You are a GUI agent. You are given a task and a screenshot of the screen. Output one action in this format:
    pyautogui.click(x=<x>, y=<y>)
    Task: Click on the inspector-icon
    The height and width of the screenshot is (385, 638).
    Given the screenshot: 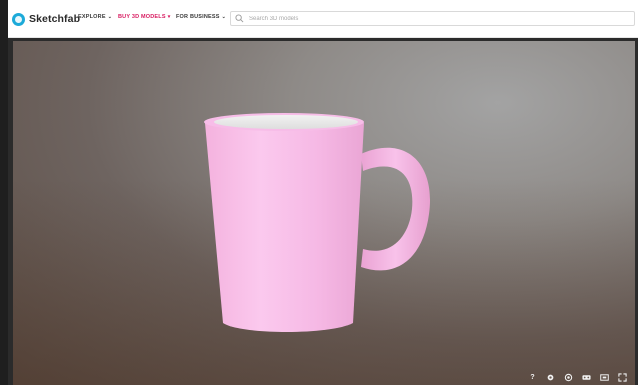 What is the action you would take?
    pyautogui.click(x=568, y=377)
    